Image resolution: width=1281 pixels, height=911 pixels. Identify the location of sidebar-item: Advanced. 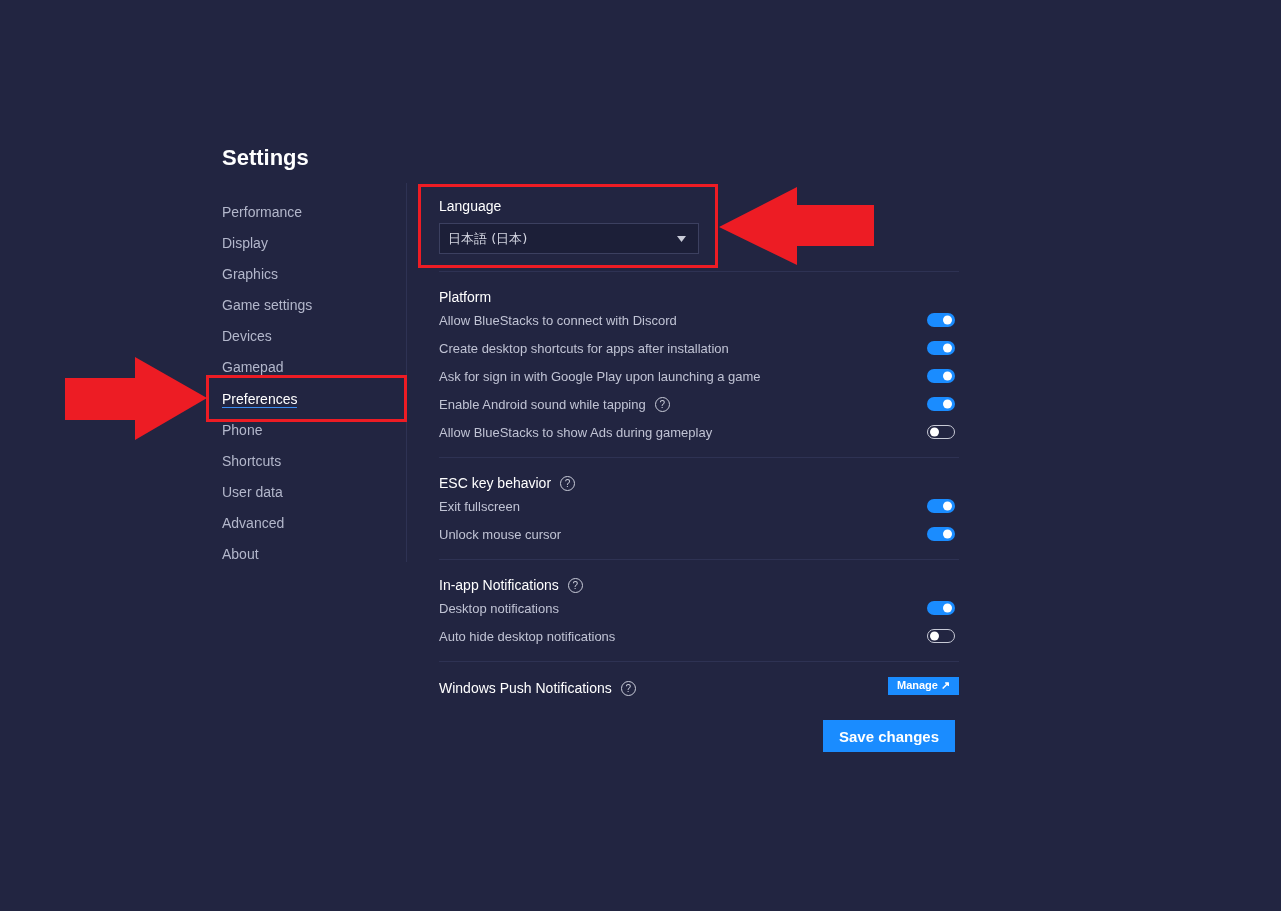
(253, 523).